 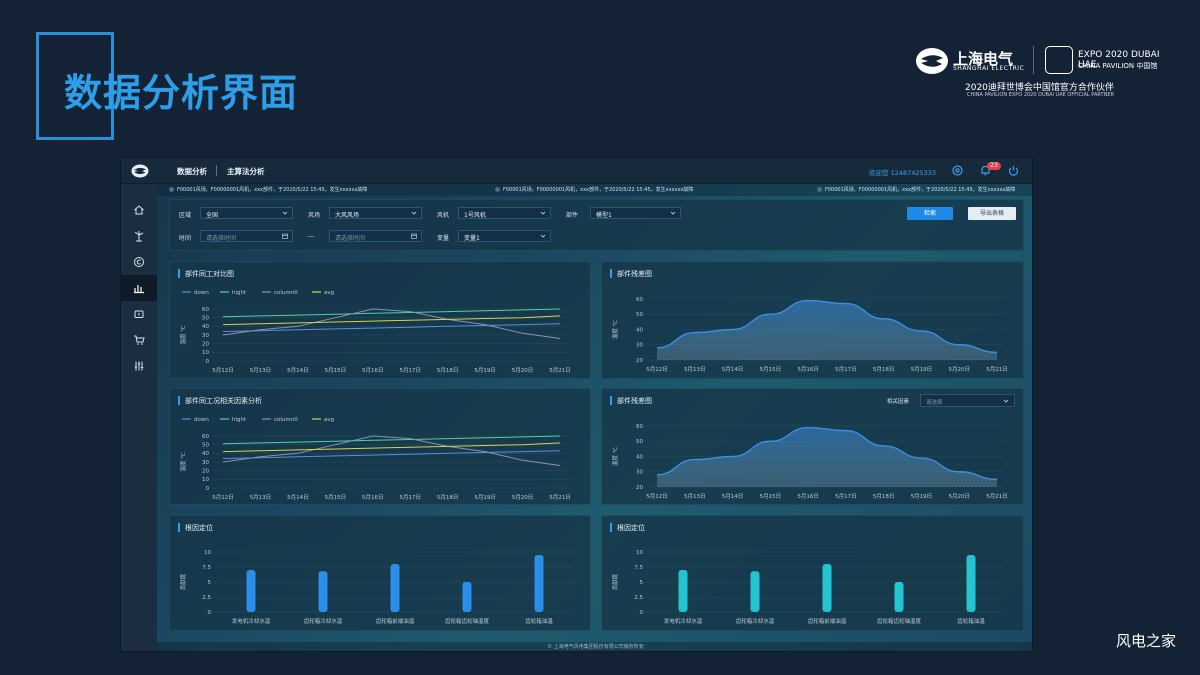 What do you see at coordinates (395, 621) in the screenshot?
I see `x-tick-label: 齿轮箱前端油温` at bounding box center [395, 621].